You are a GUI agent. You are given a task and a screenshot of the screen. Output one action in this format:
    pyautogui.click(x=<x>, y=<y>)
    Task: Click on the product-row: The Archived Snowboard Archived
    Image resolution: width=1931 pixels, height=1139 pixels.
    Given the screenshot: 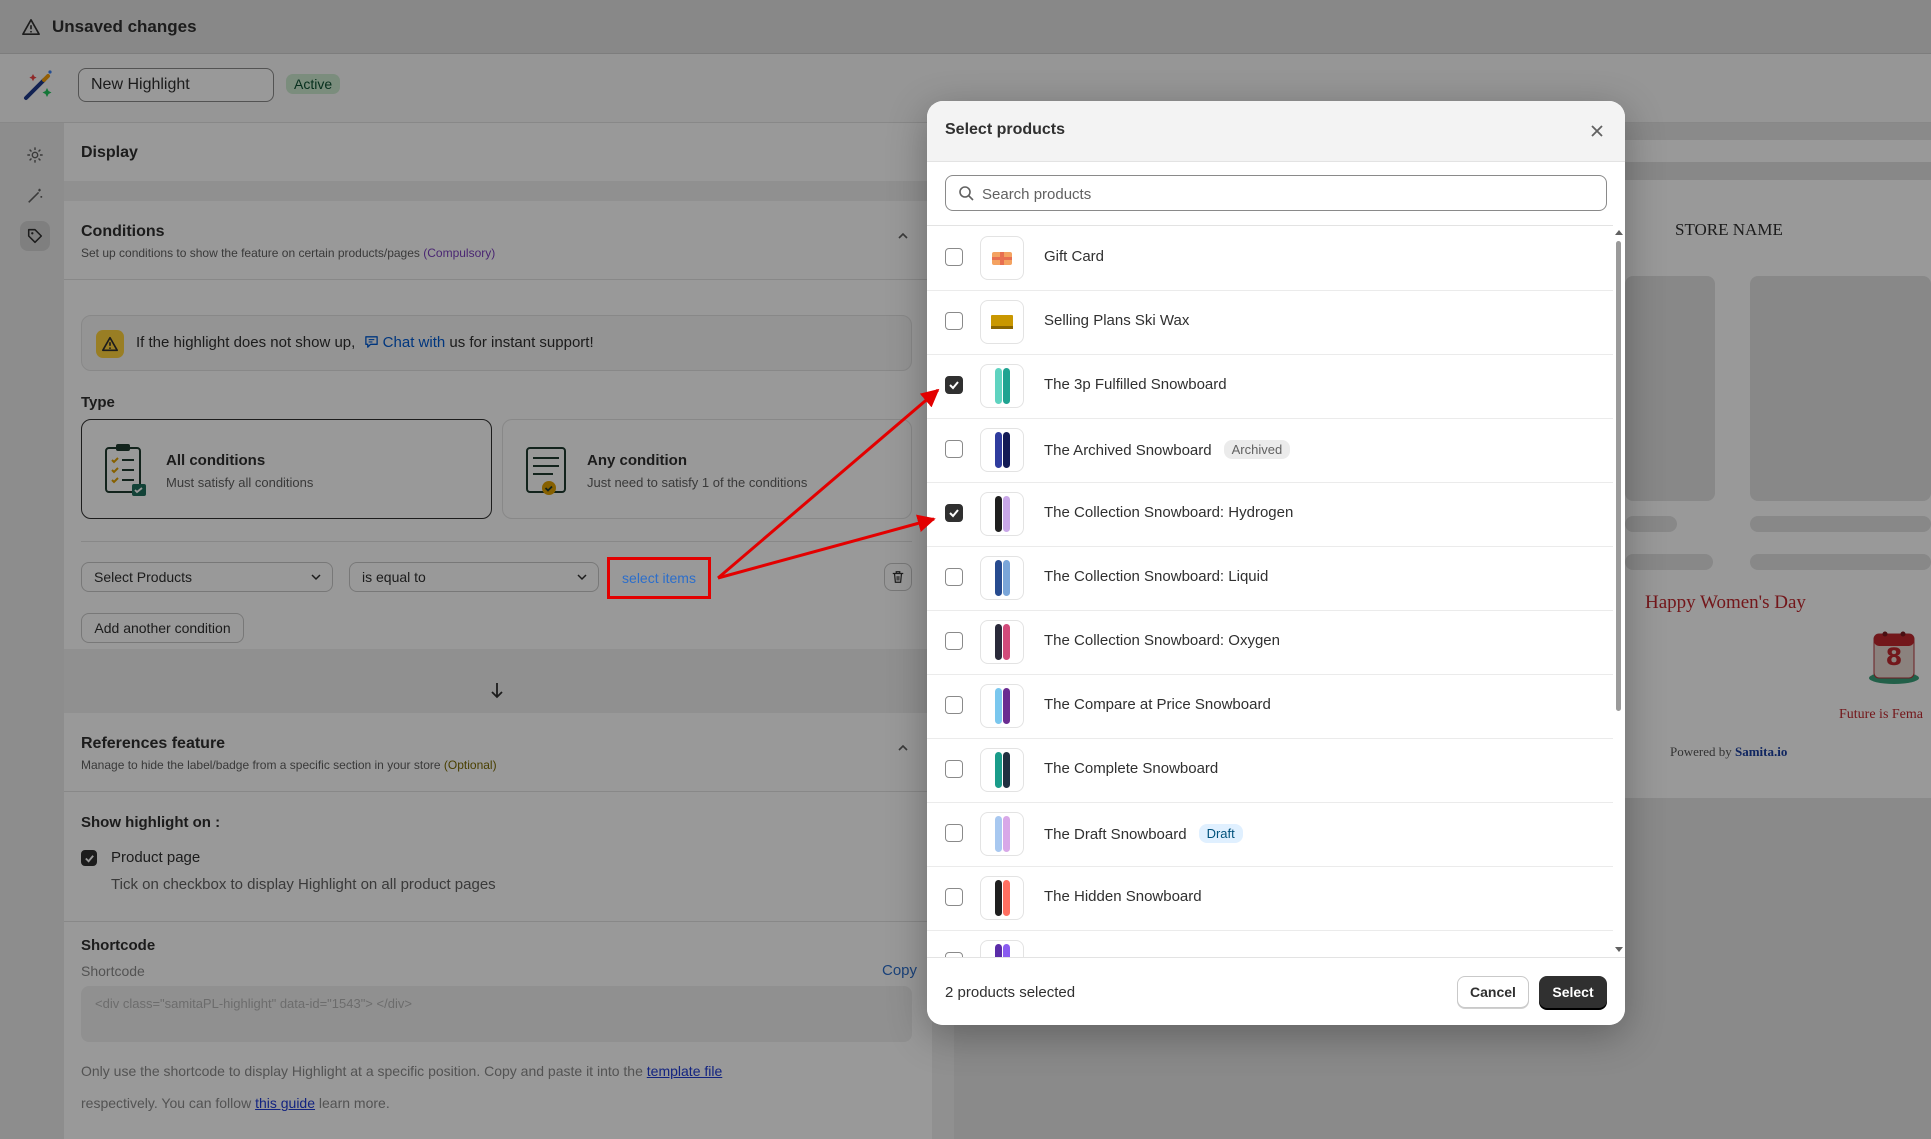 What is the action you would take?
    pyautogui.click(x=1270, y=450)
    